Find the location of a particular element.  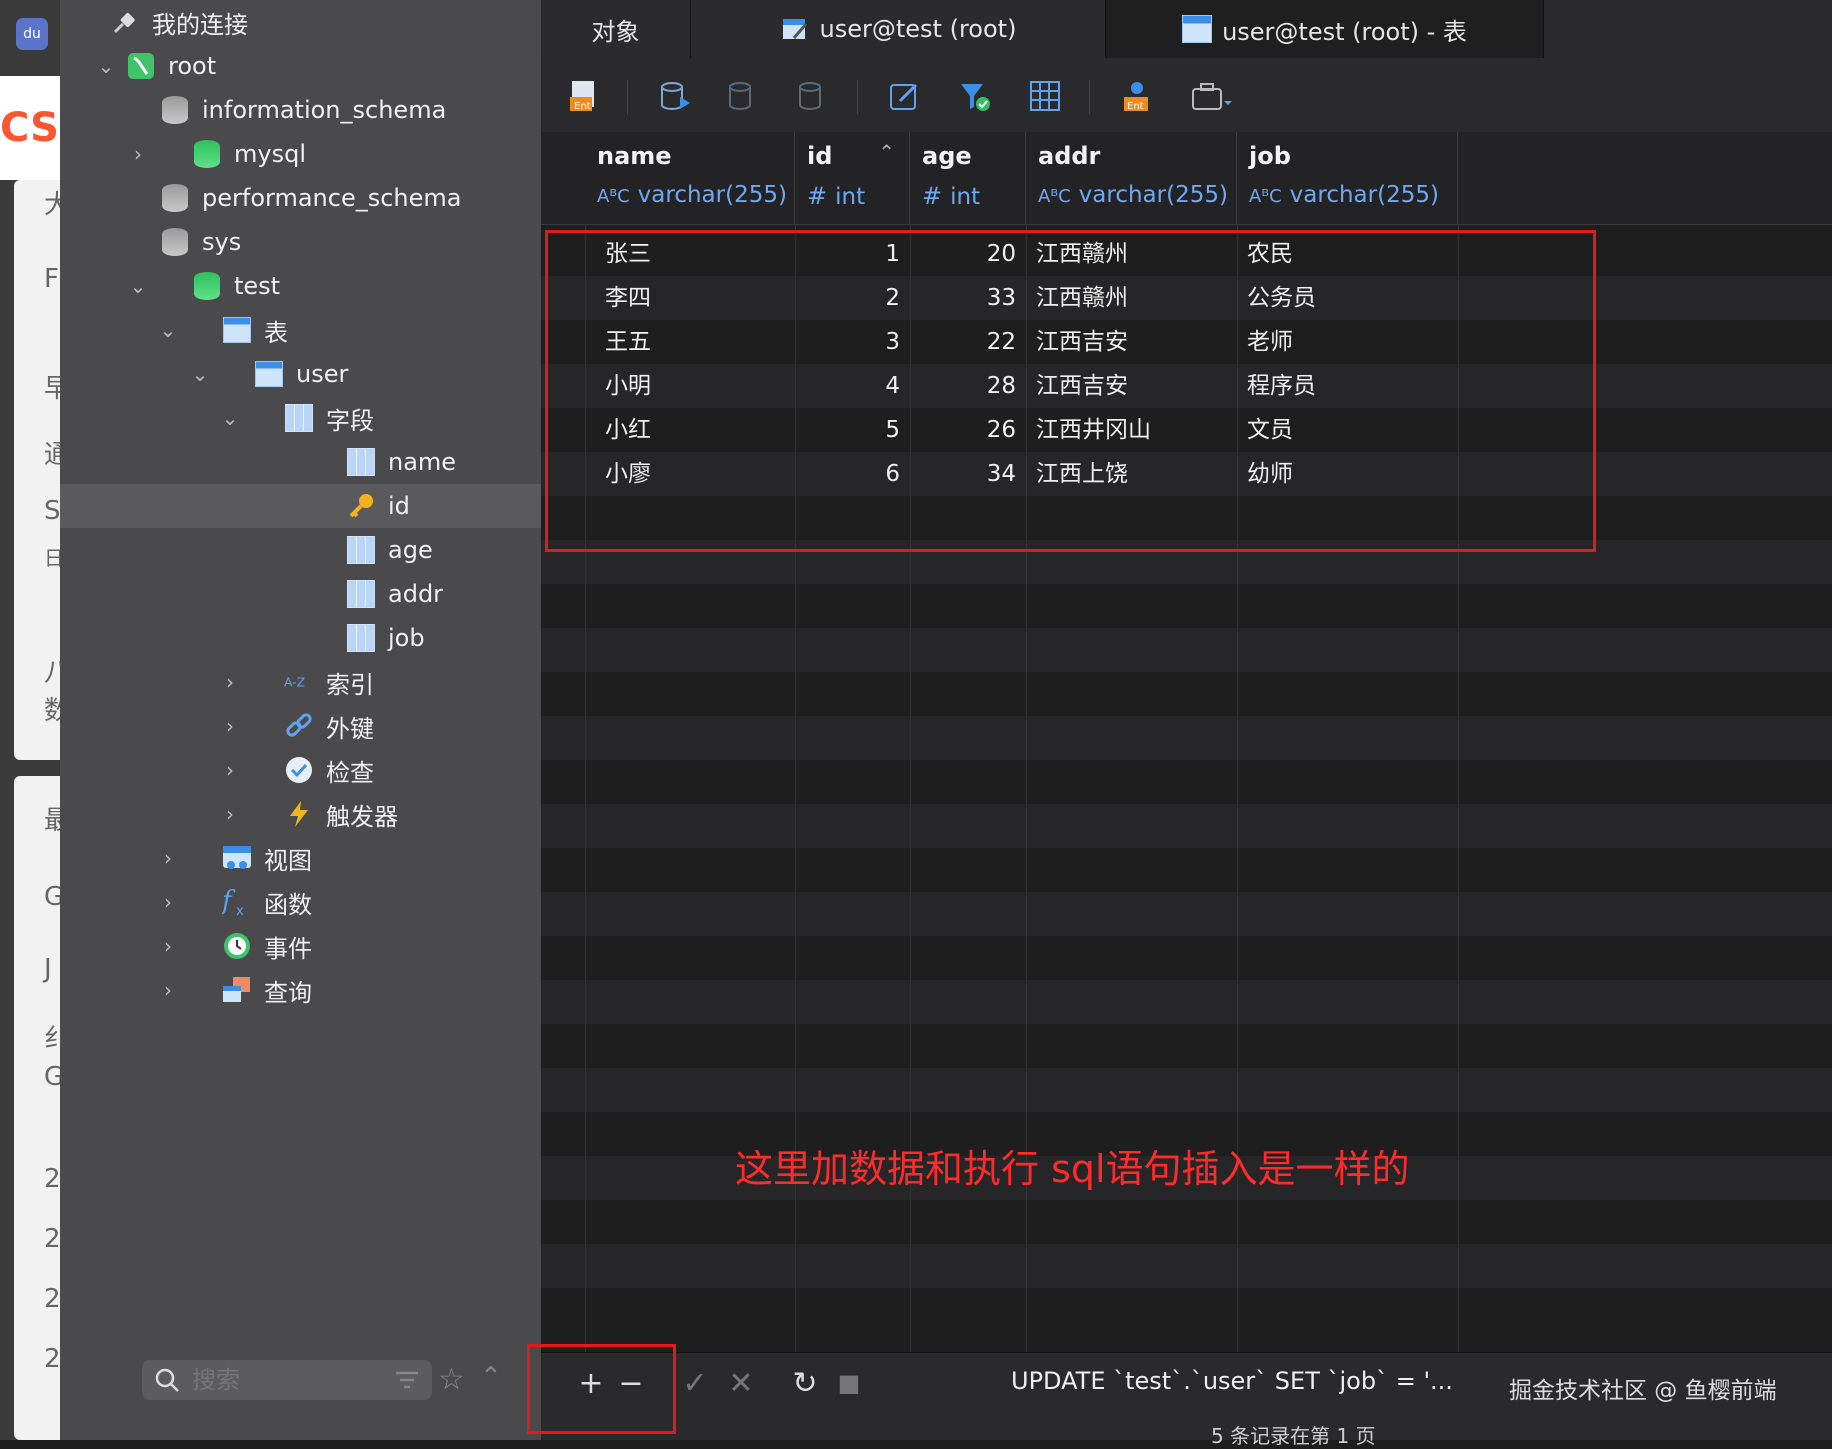

tab-table: user@test (root) - 表 is located at coordinates (1325, 29).